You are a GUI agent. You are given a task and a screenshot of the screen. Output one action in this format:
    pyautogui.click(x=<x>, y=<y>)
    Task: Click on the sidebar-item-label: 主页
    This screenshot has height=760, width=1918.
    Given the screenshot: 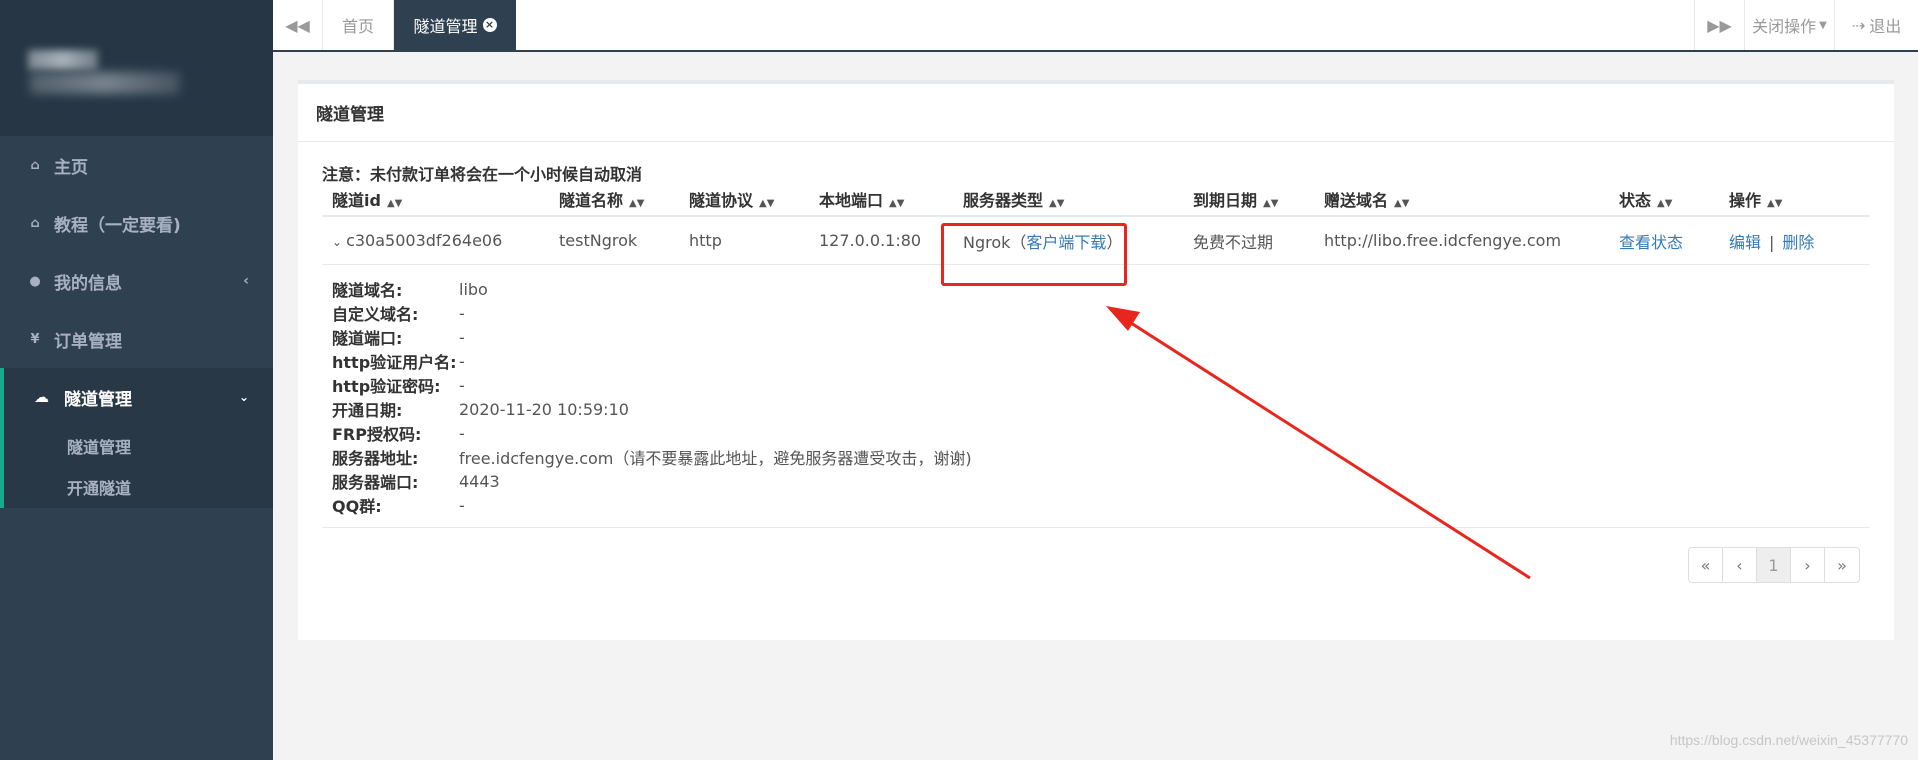 What is the action you would take?
    pyautogui.click(x=71, y=167)
    